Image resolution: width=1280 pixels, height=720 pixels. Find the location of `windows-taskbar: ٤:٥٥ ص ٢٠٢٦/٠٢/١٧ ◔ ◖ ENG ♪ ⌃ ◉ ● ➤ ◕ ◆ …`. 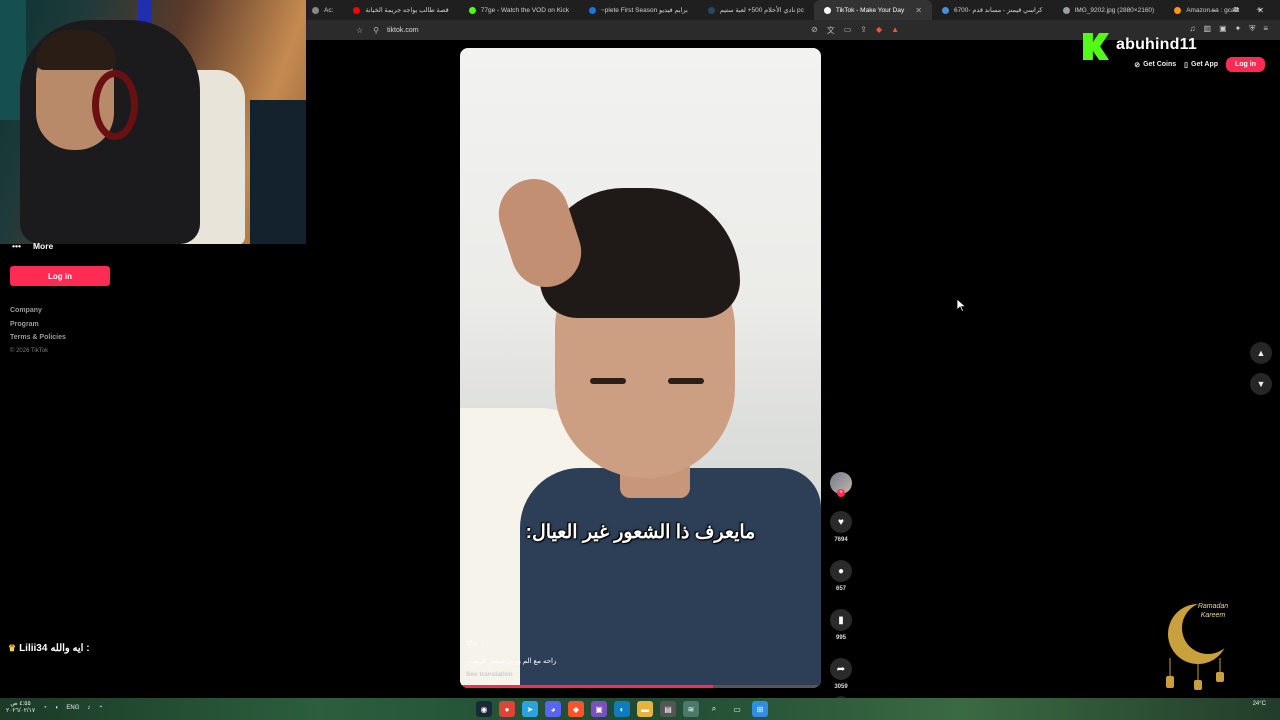

windows-taskbar: ٤:٥٥ ص ٢٠٢٦/٠٢/١٧ ◔ ◖ ENG ♪ ⌃ ◉ ● ➤ ◕ ◆ … is located at coordinates (640, 709).